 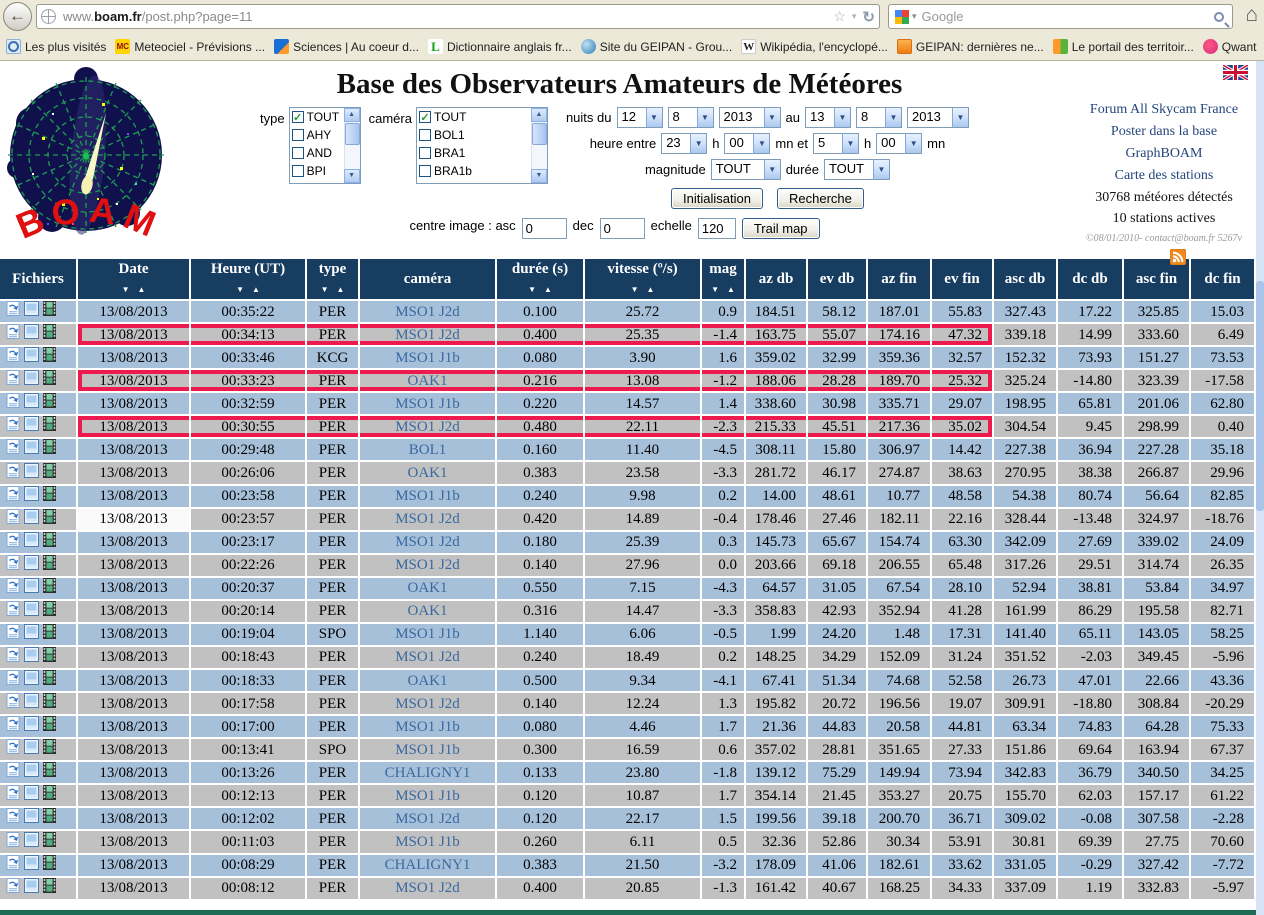 What do you see at coordinates (56, 46) in the screenshot?
I see `bookmark-item: Les plus visités` at bounding box center [56, 46].